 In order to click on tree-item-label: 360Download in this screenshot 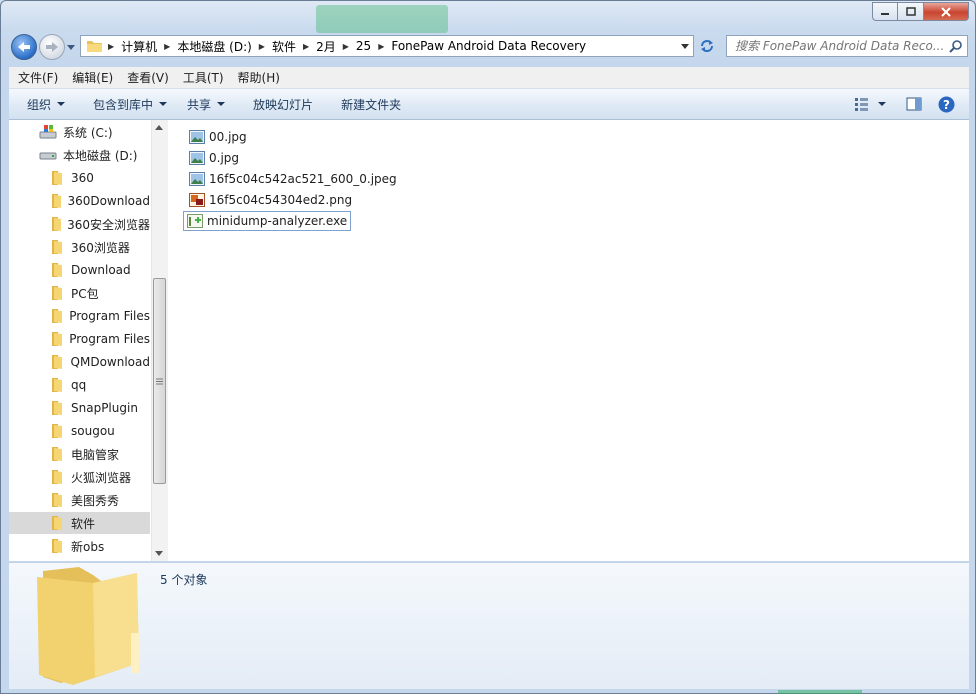, I will do `click(108, 201)`.